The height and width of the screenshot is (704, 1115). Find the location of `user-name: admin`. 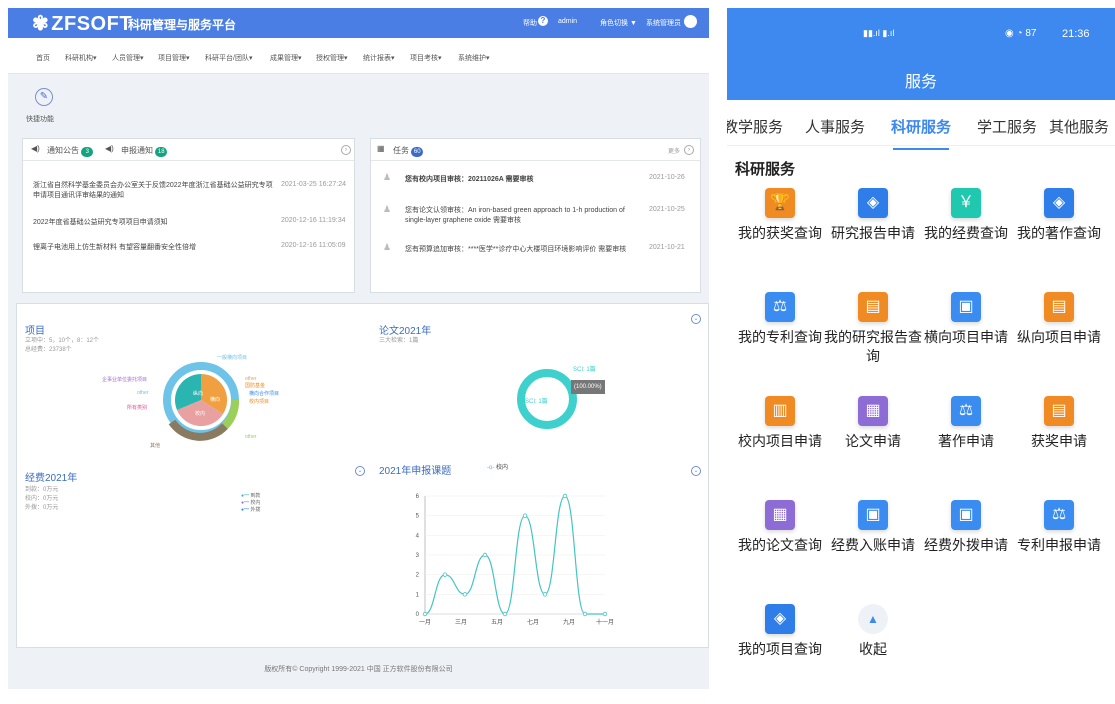

user-name: admin is located at coordinates (567, 21).